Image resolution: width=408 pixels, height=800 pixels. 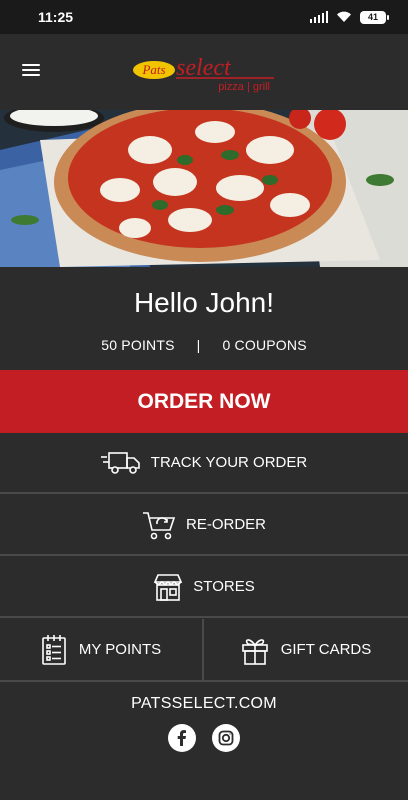 I want to click on wifi-icon, so click(x=344, y=16).